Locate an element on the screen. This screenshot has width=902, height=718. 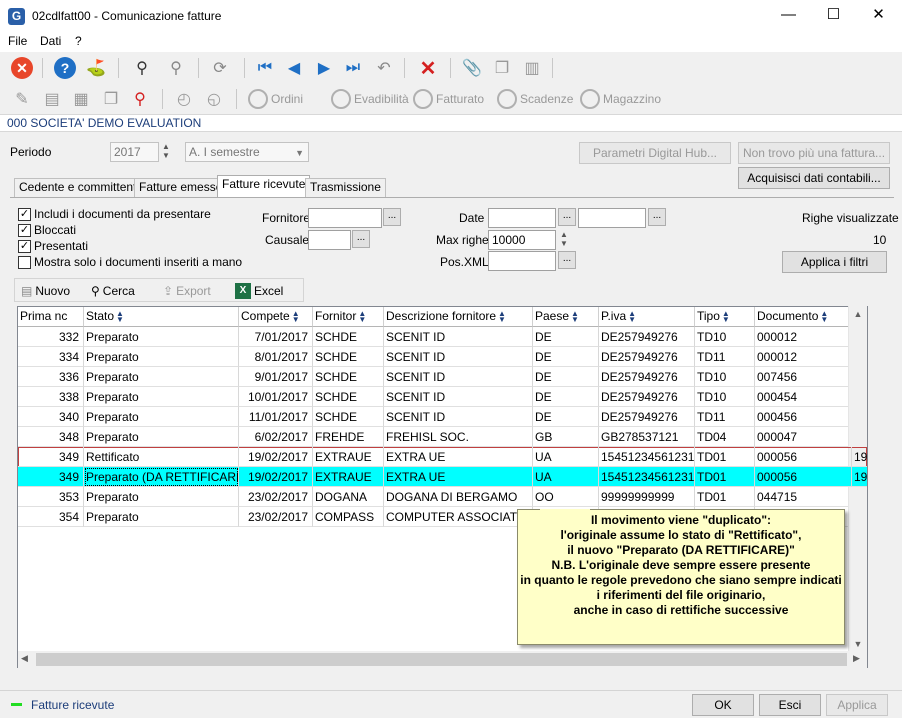
column-header: Fornitor ▲ ▼ is located at coordinates (348, 317).